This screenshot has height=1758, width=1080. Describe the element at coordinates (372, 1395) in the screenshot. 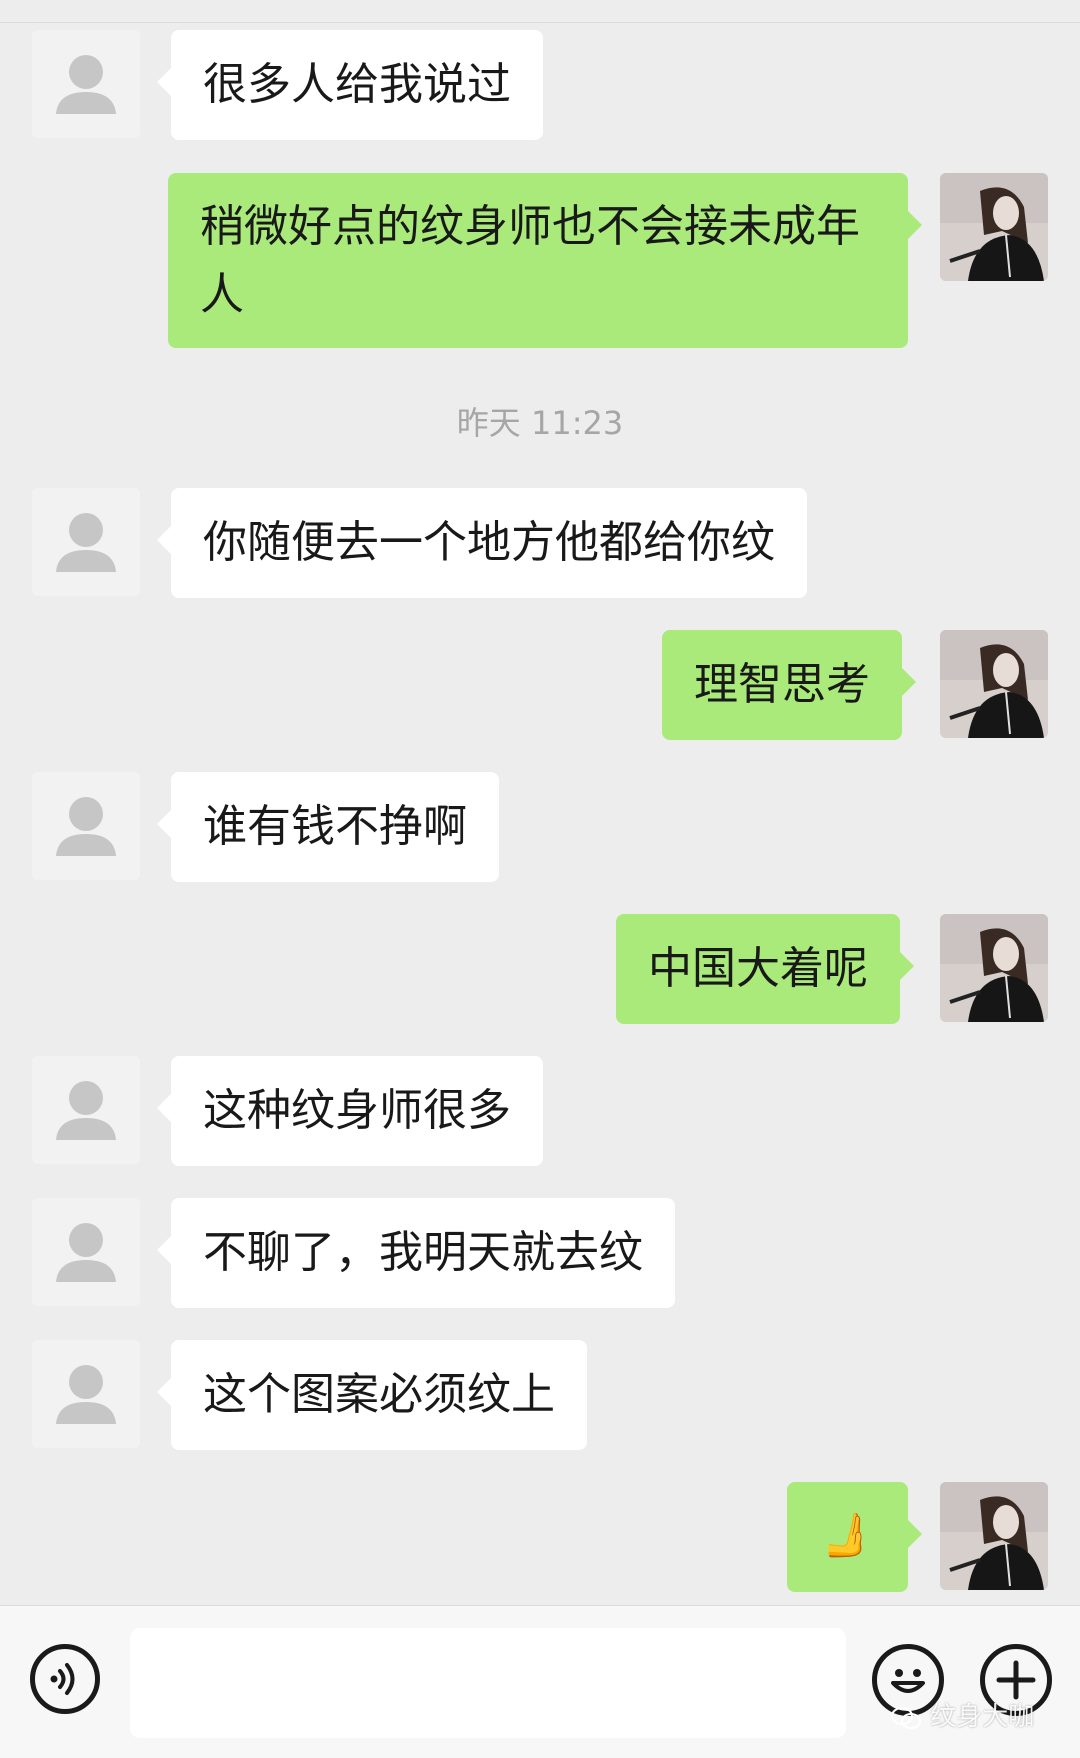

I see `message-bubble-incoming: 这个图案必须纹上` at that location.